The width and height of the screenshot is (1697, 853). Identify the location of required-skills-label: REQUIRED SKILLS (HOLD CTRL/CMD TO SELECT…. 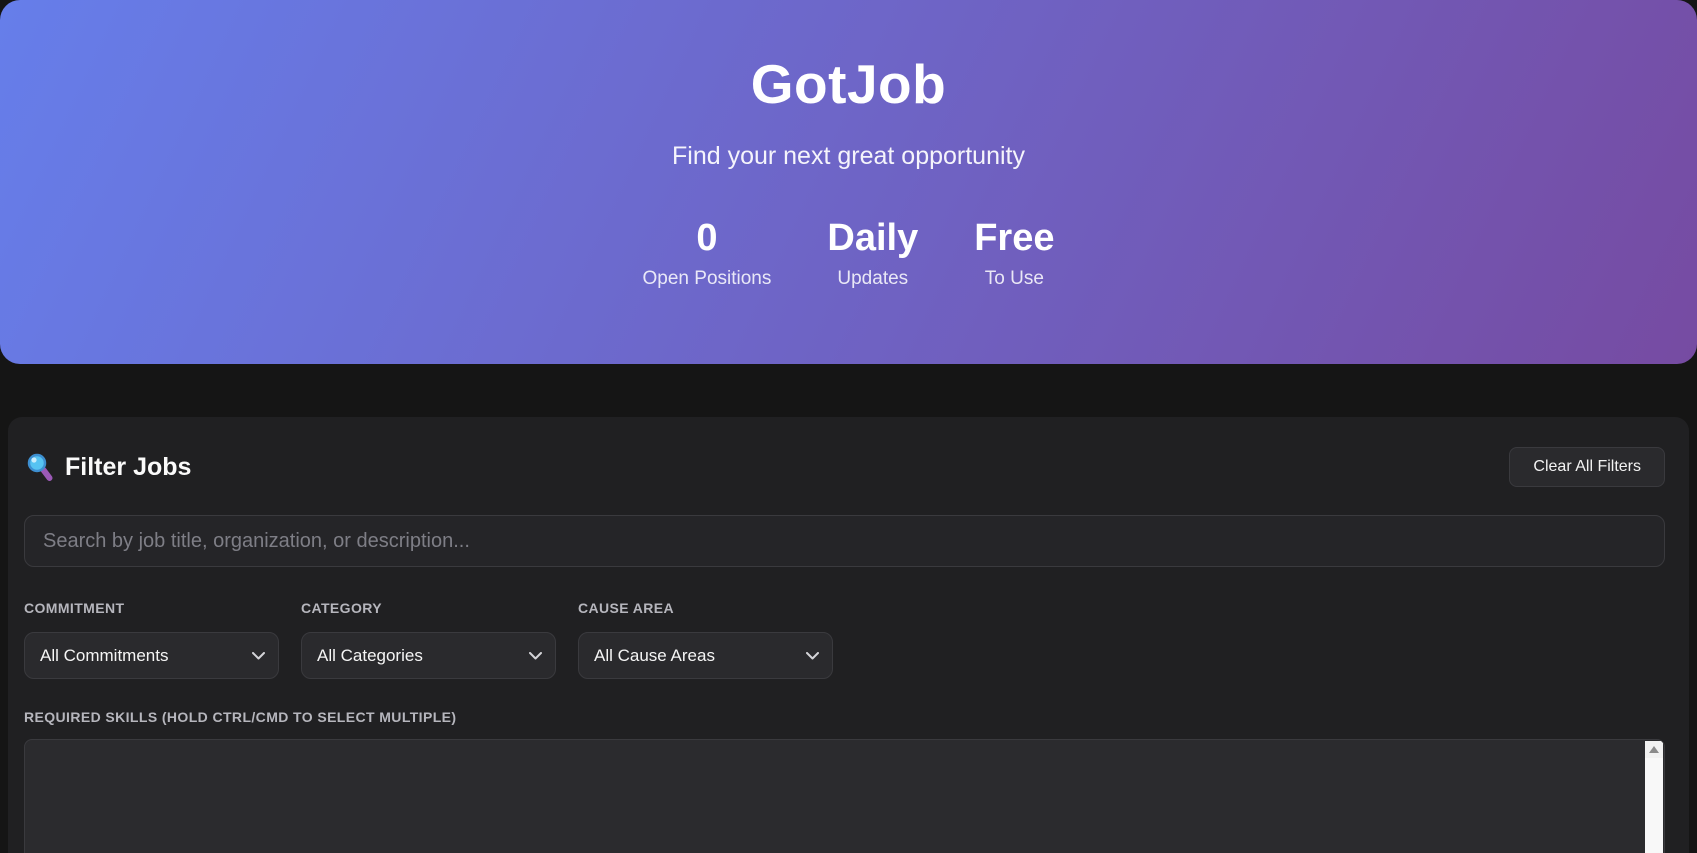
(240, 717).